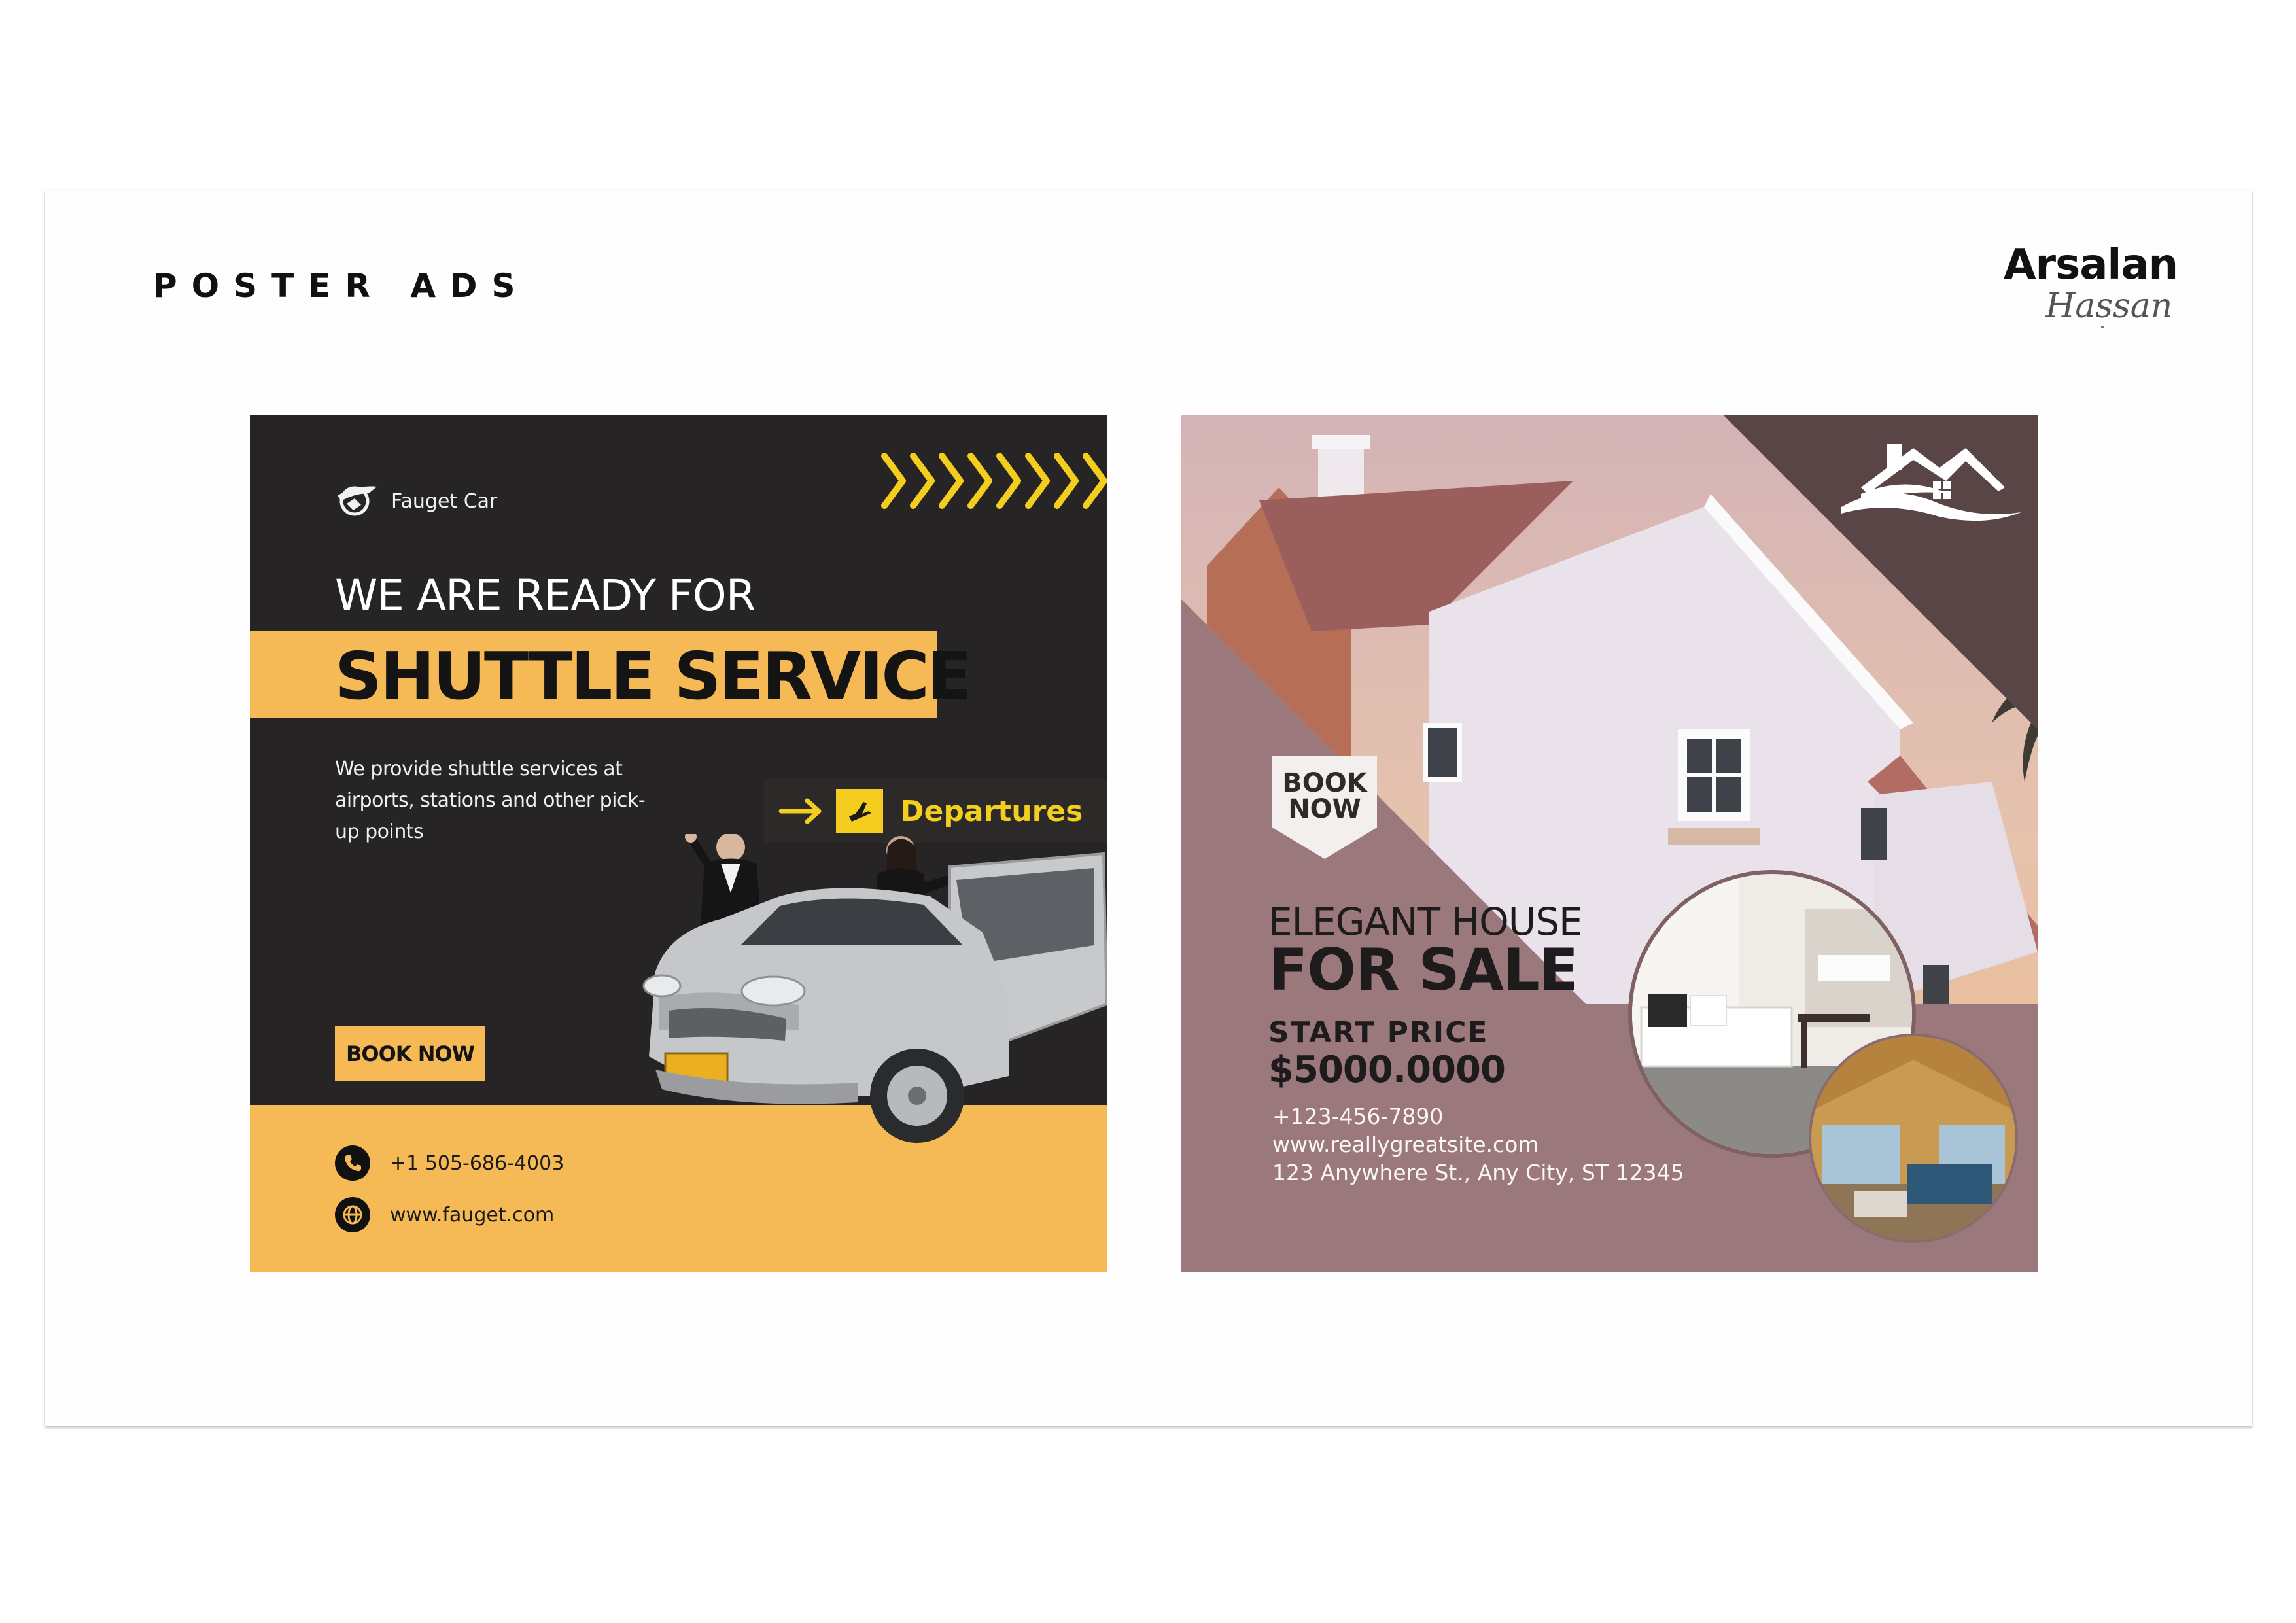 This screenshot has height=1623, width=2296. What do you see at coordinates (1324, 796) in the screenshot?
I see `book-now-label: BOOK NOW` at bounding box center [1324, 796].